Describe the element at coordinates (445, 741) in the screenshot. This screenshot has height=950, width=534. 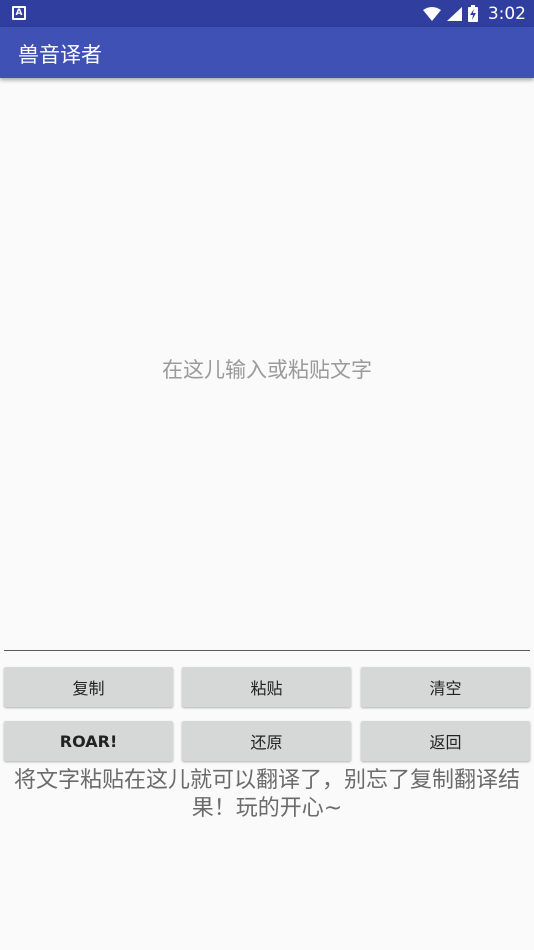
I see `back-button: 返回` at that location.